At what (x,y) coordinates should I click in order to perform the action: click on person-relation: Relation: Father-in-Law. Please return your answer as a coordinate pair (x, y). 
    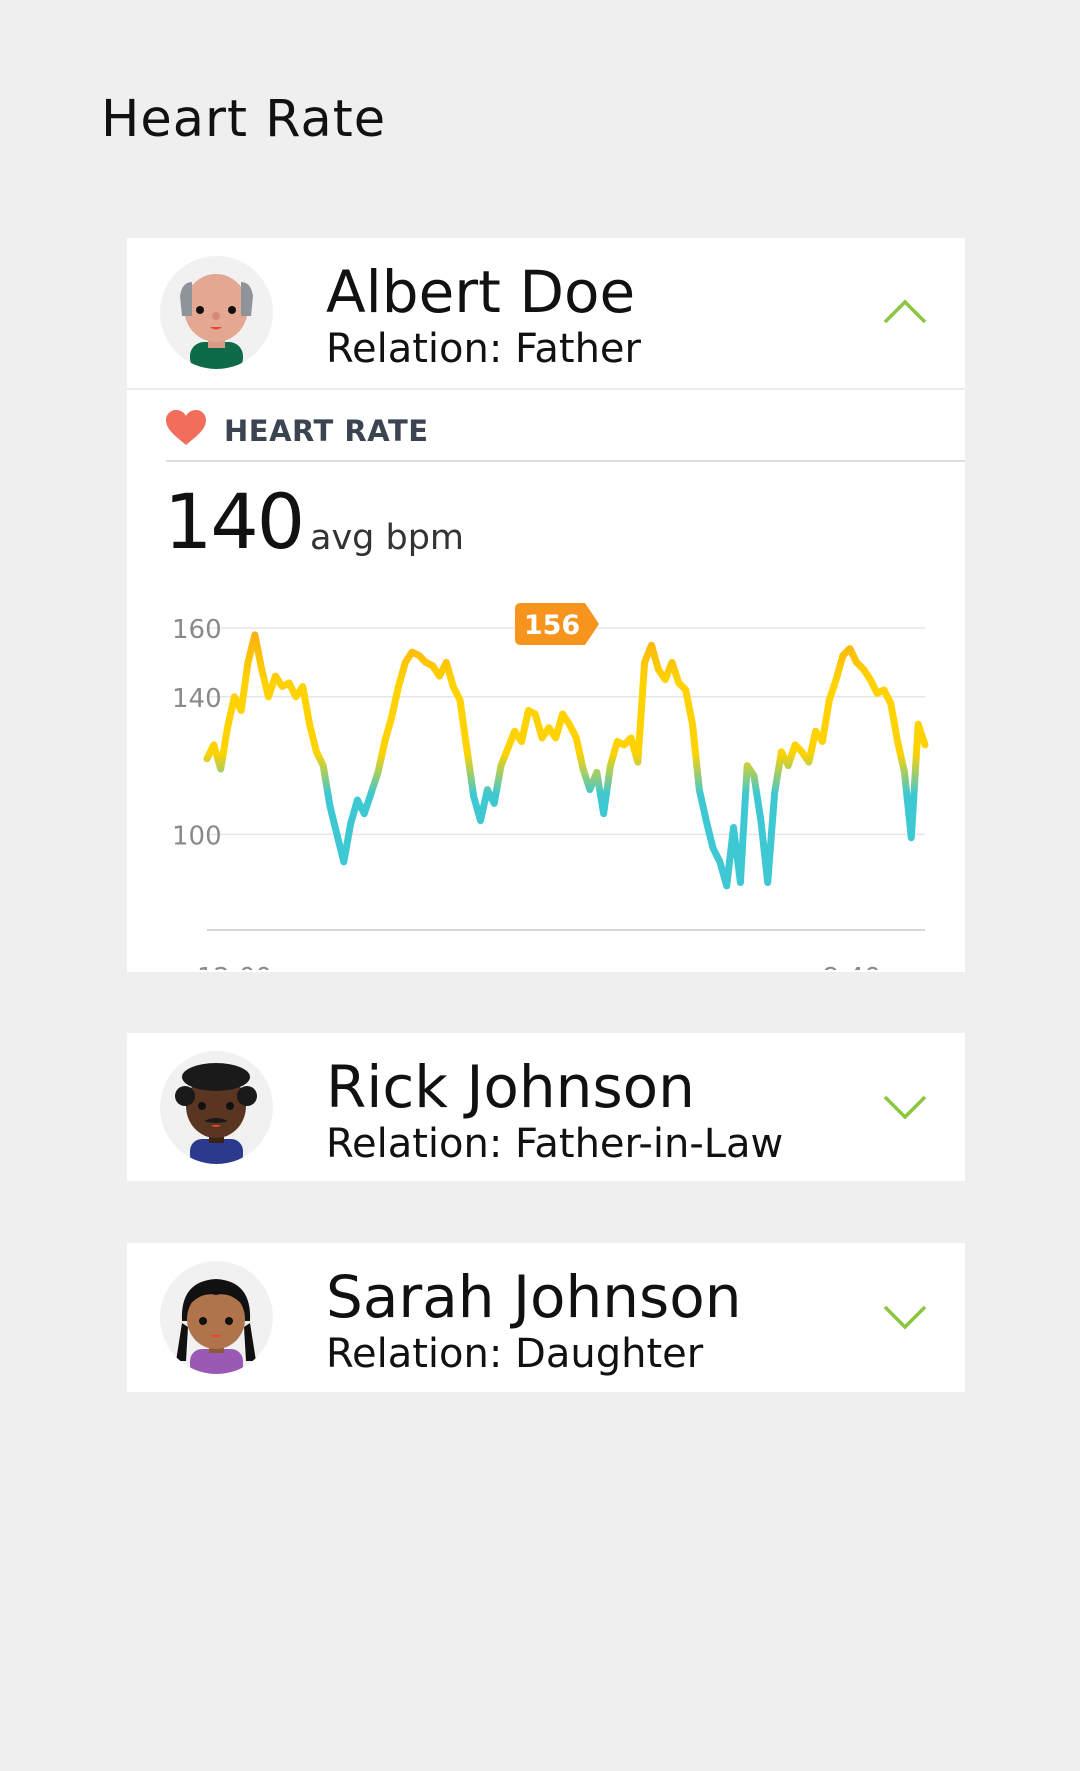
    Looking at the image, I should click on (555, 1144).